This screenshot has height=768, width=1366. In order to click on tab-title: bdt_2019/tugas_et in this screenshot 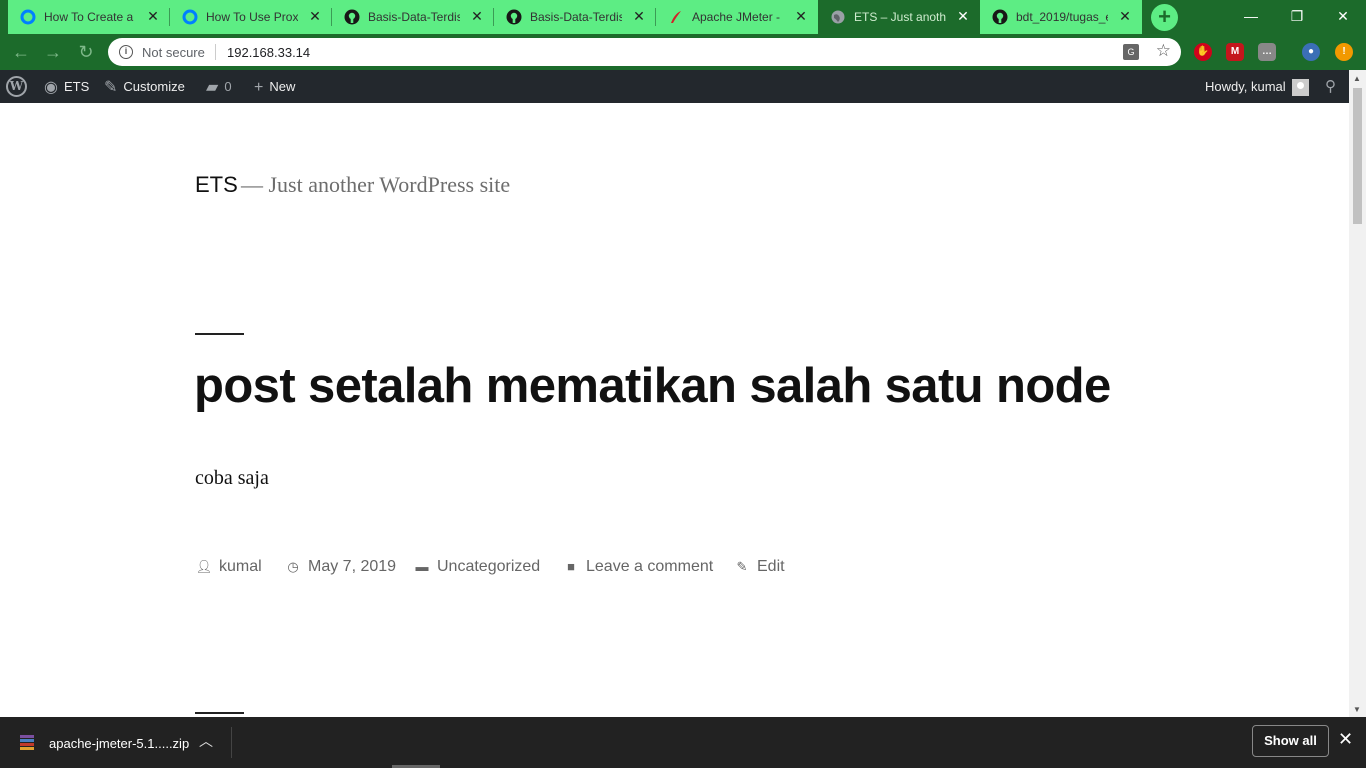, I will do `click(1062, 17)`.